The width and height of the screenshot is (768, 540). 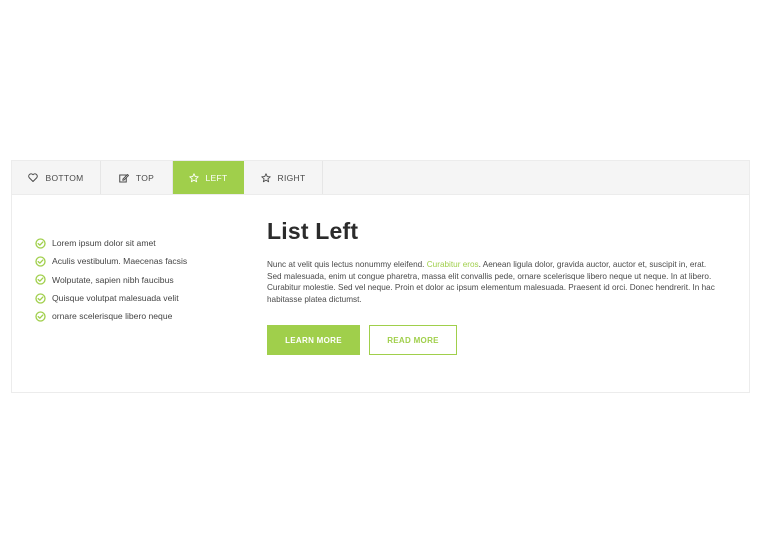 I want to click on list-item: Quisque volutpat malesuada velit, so click(x=111, y=298).